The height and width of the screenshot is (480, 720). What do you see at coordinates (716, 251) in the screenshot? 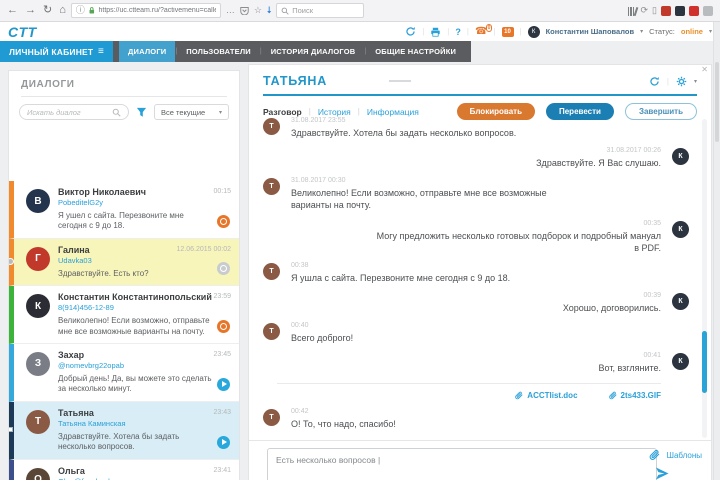
I see `window-scrollbar` at bounding box center [716, 251].